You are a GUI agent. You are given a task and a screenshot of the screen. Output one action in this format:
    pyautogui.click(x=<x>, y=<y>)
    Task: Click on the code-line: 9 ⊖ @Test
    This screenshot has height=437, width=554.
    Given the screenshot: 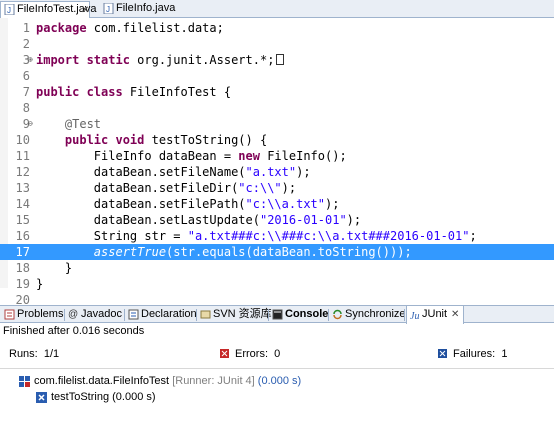 What is the action you would take?
    pyautogui.click(x=62, y=124)
    